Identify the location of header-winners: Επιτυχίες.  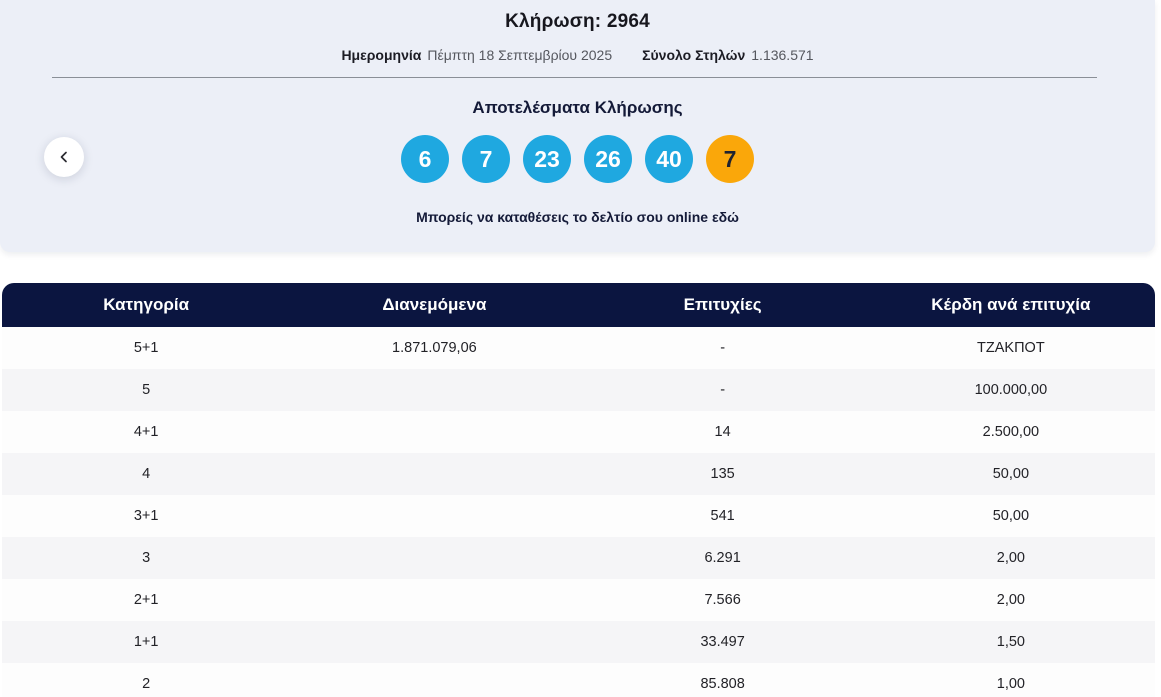
(722, 304).